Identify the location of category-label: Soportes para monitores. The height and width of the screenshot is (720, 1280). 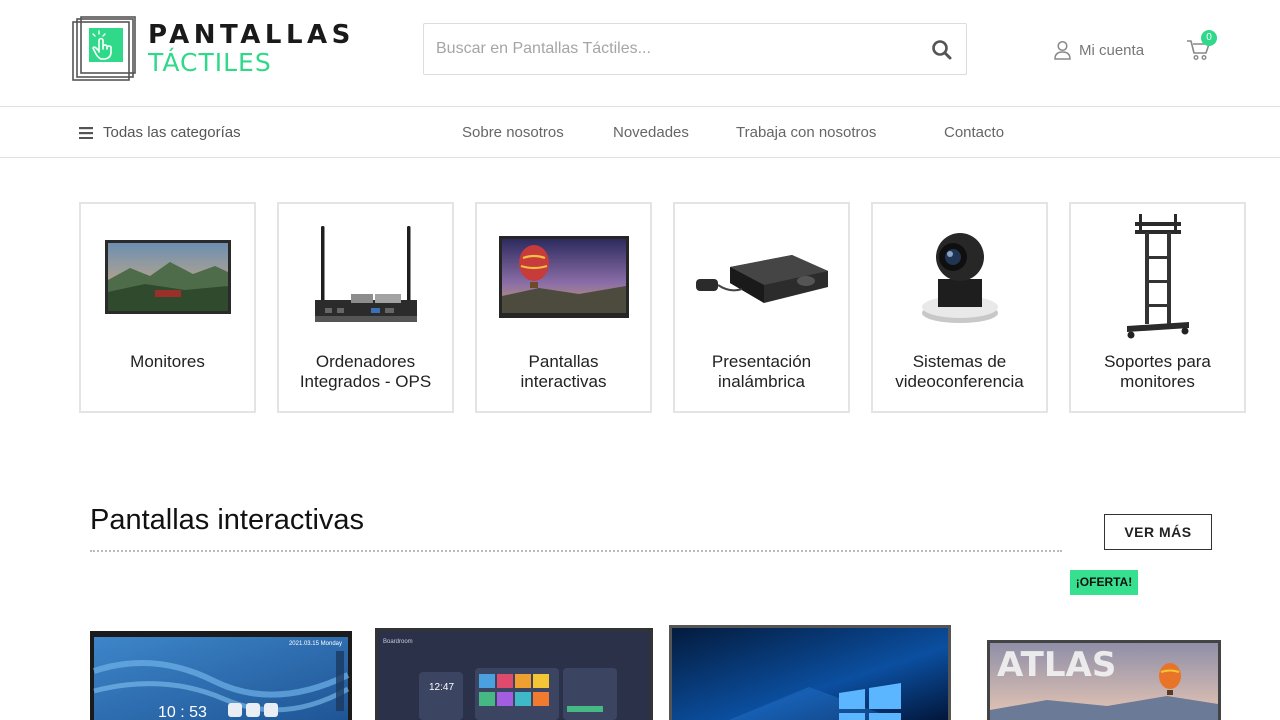
(1157, 371).